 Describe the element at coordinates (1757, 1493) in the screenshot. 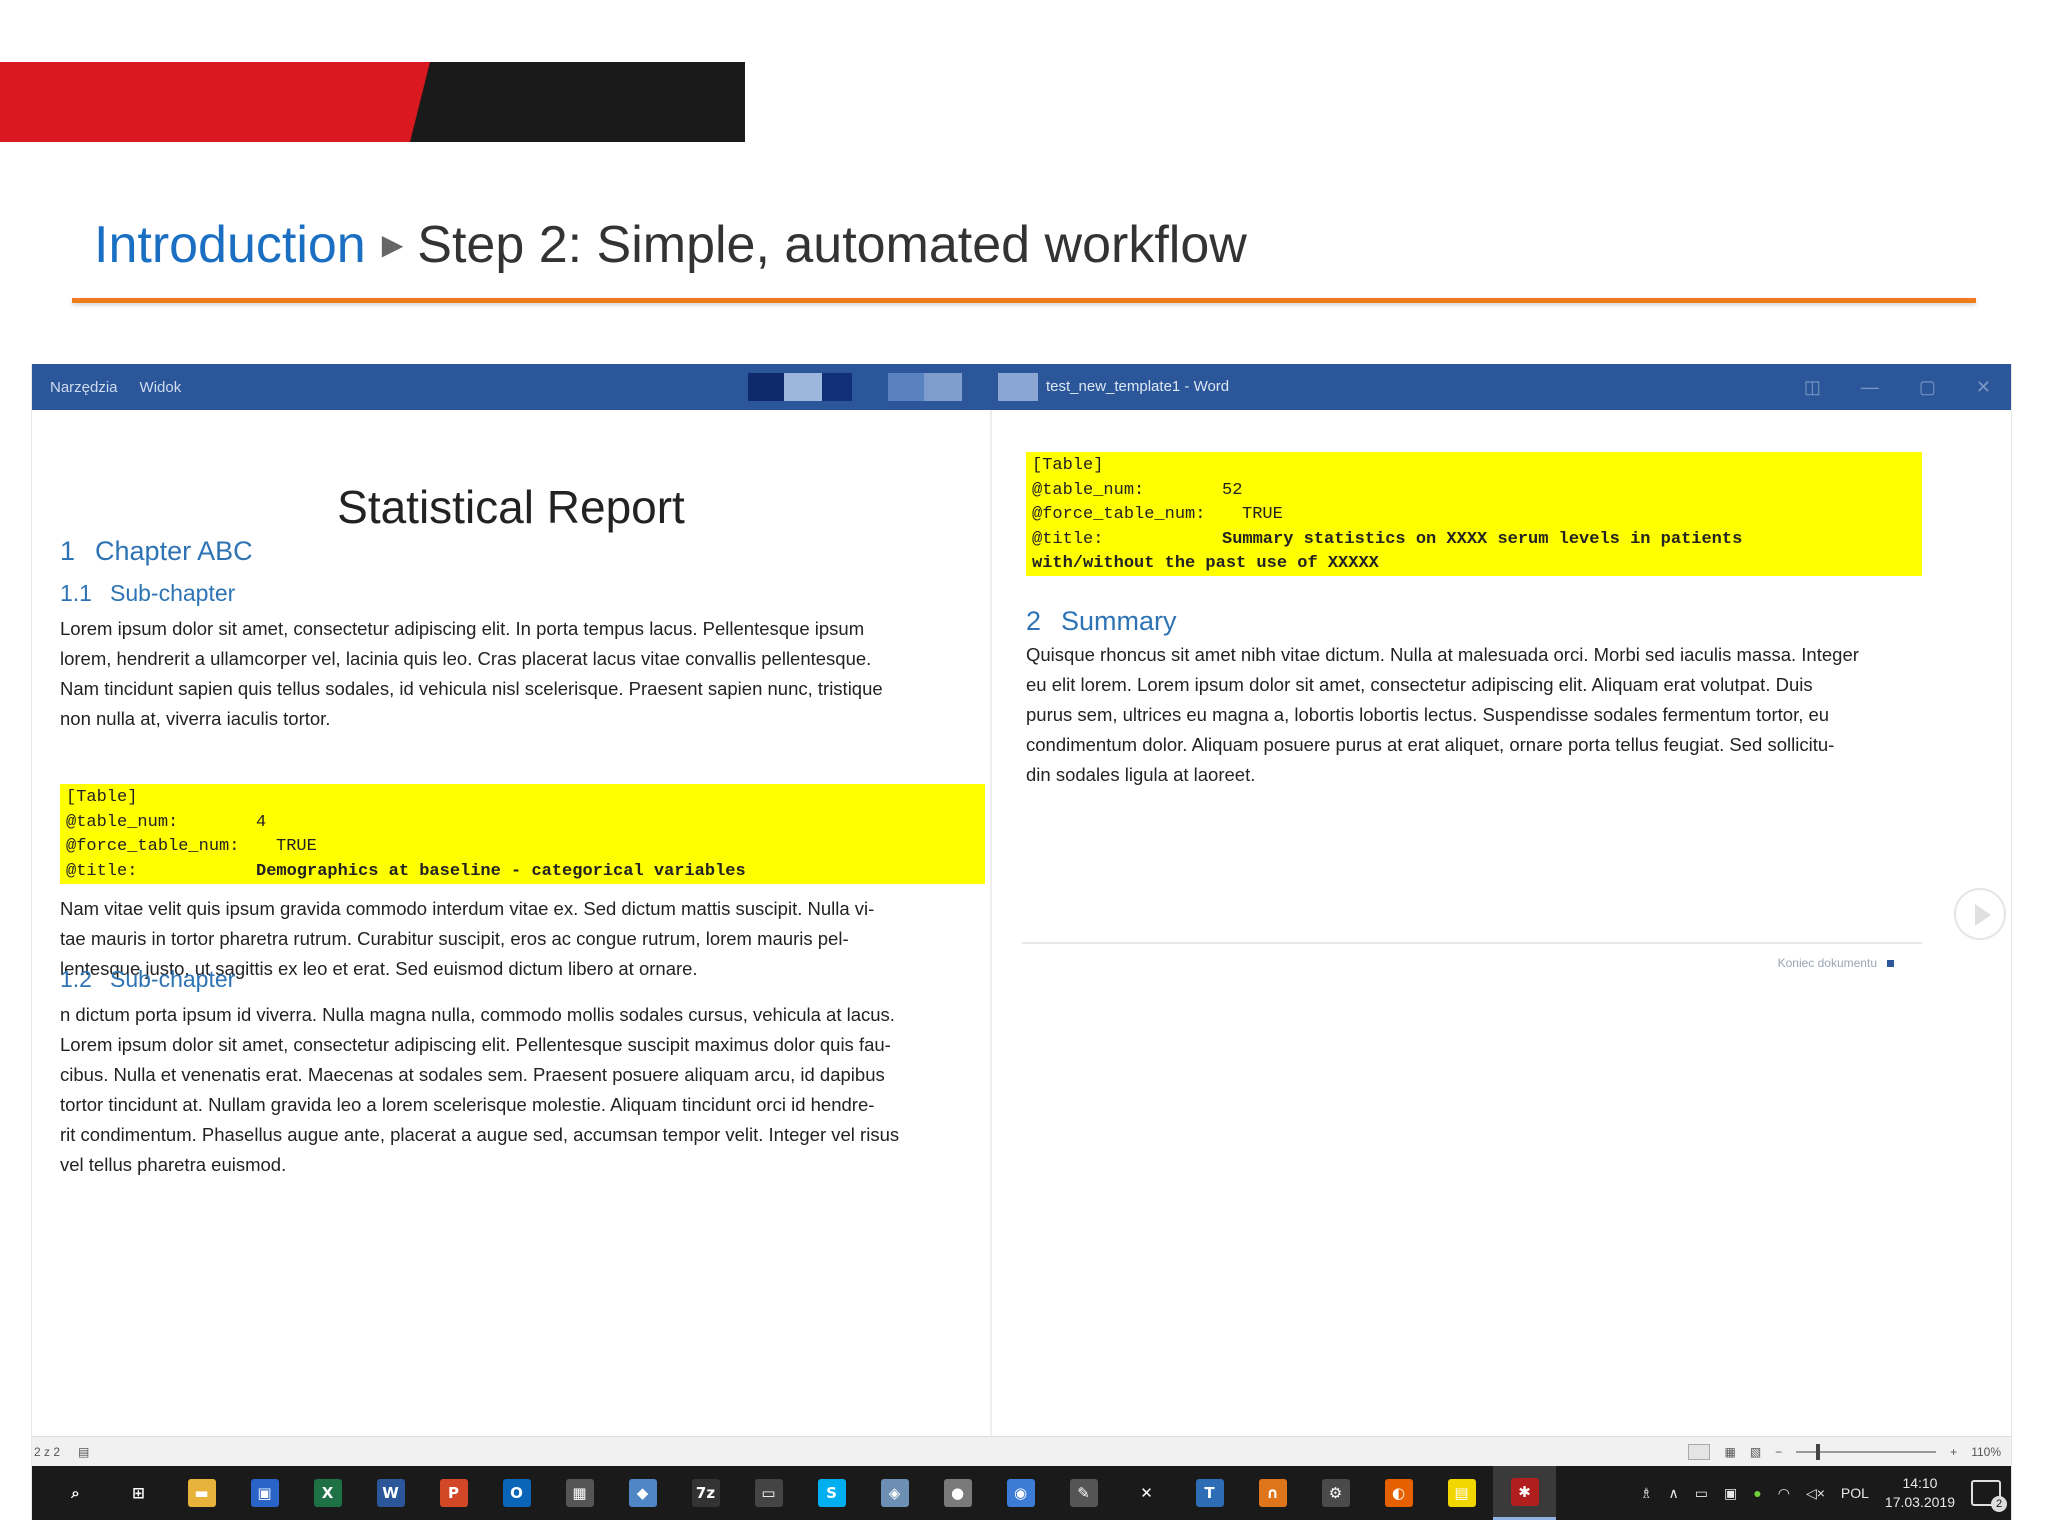

I see `tray-status-icon: ●` at that location.